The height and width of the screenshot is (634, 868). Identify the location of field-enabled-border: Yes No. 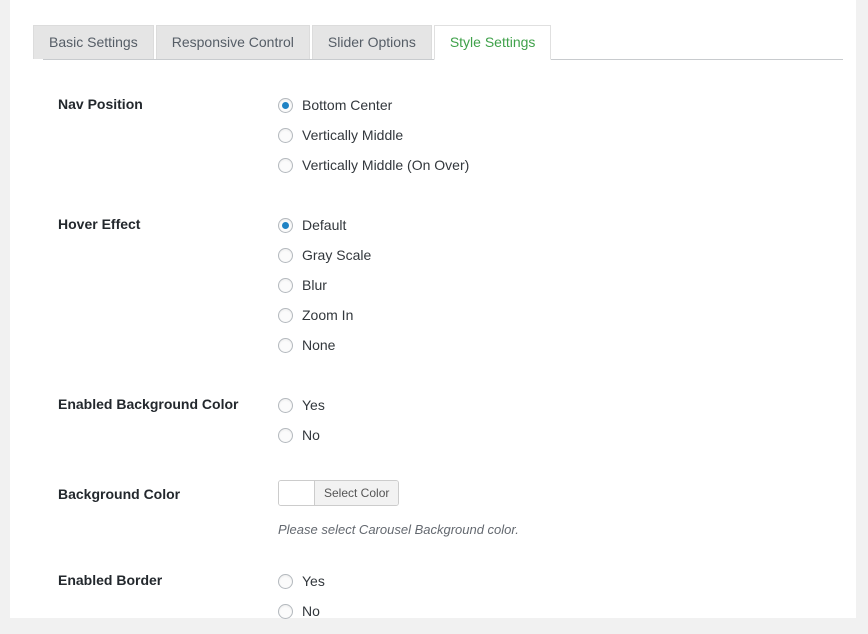
(548, 595).